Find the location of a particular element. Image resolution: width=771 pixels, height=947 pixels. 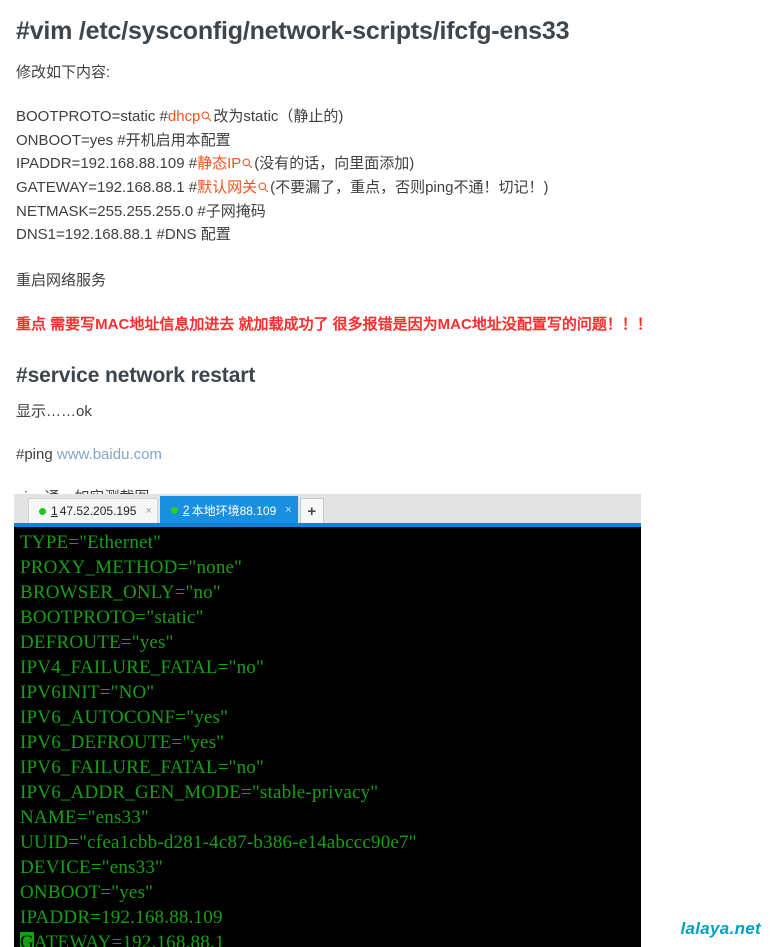

ping-command-line: #ping www.baidu.com is located at coordinates (385, 454).